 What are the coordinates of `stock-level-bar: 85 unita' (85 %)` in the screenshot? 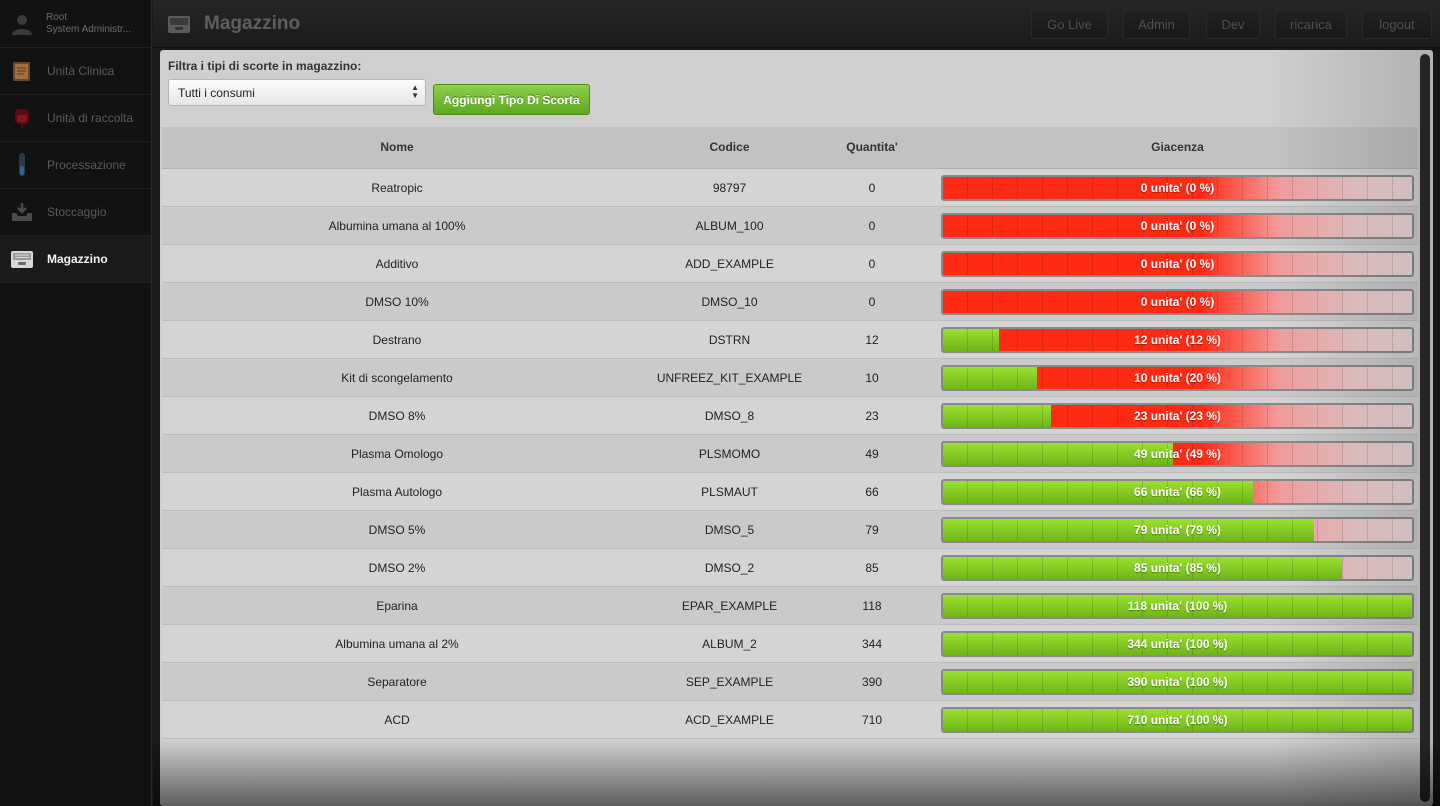 It's located at (1177, 568).